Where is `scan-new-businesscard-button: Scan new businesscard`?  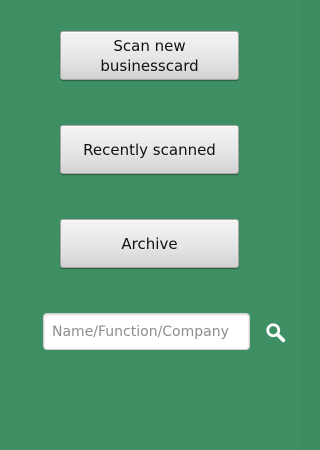 scan-new-businesscard-button: Scan new businesscard is located at coordinates (149, 55).